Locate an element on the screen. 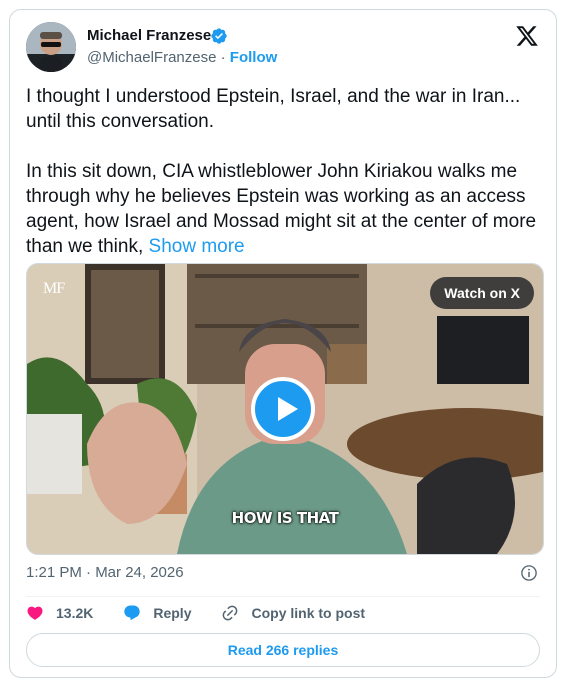  show-more-link: Show more is located at coordinates (197, 246).